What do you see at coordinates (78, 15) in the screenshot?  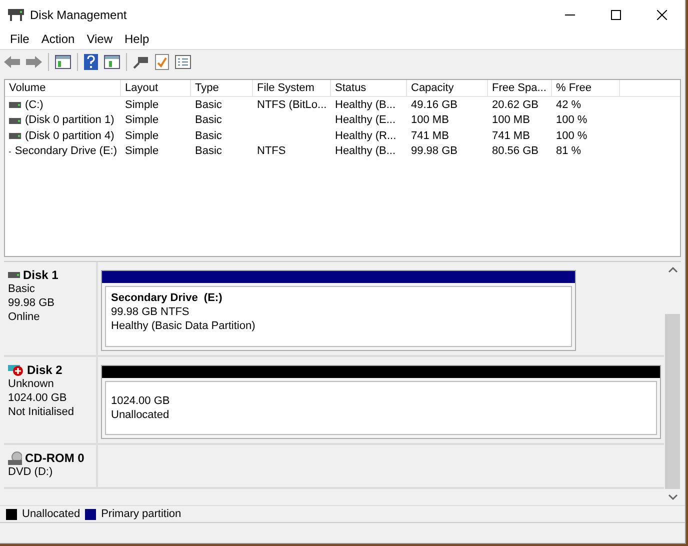 I see `window-title: Disk Management` at bounding box center [78, 15].